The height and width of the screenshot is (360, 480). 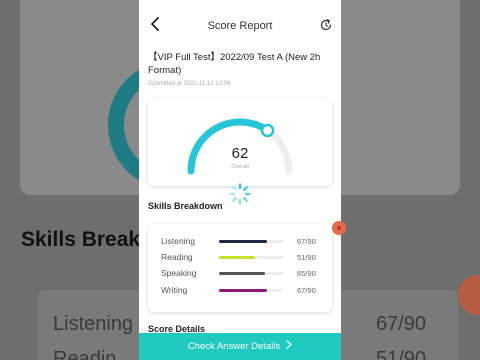 I want to click on overall-gauge, so click(x=240, y=146).